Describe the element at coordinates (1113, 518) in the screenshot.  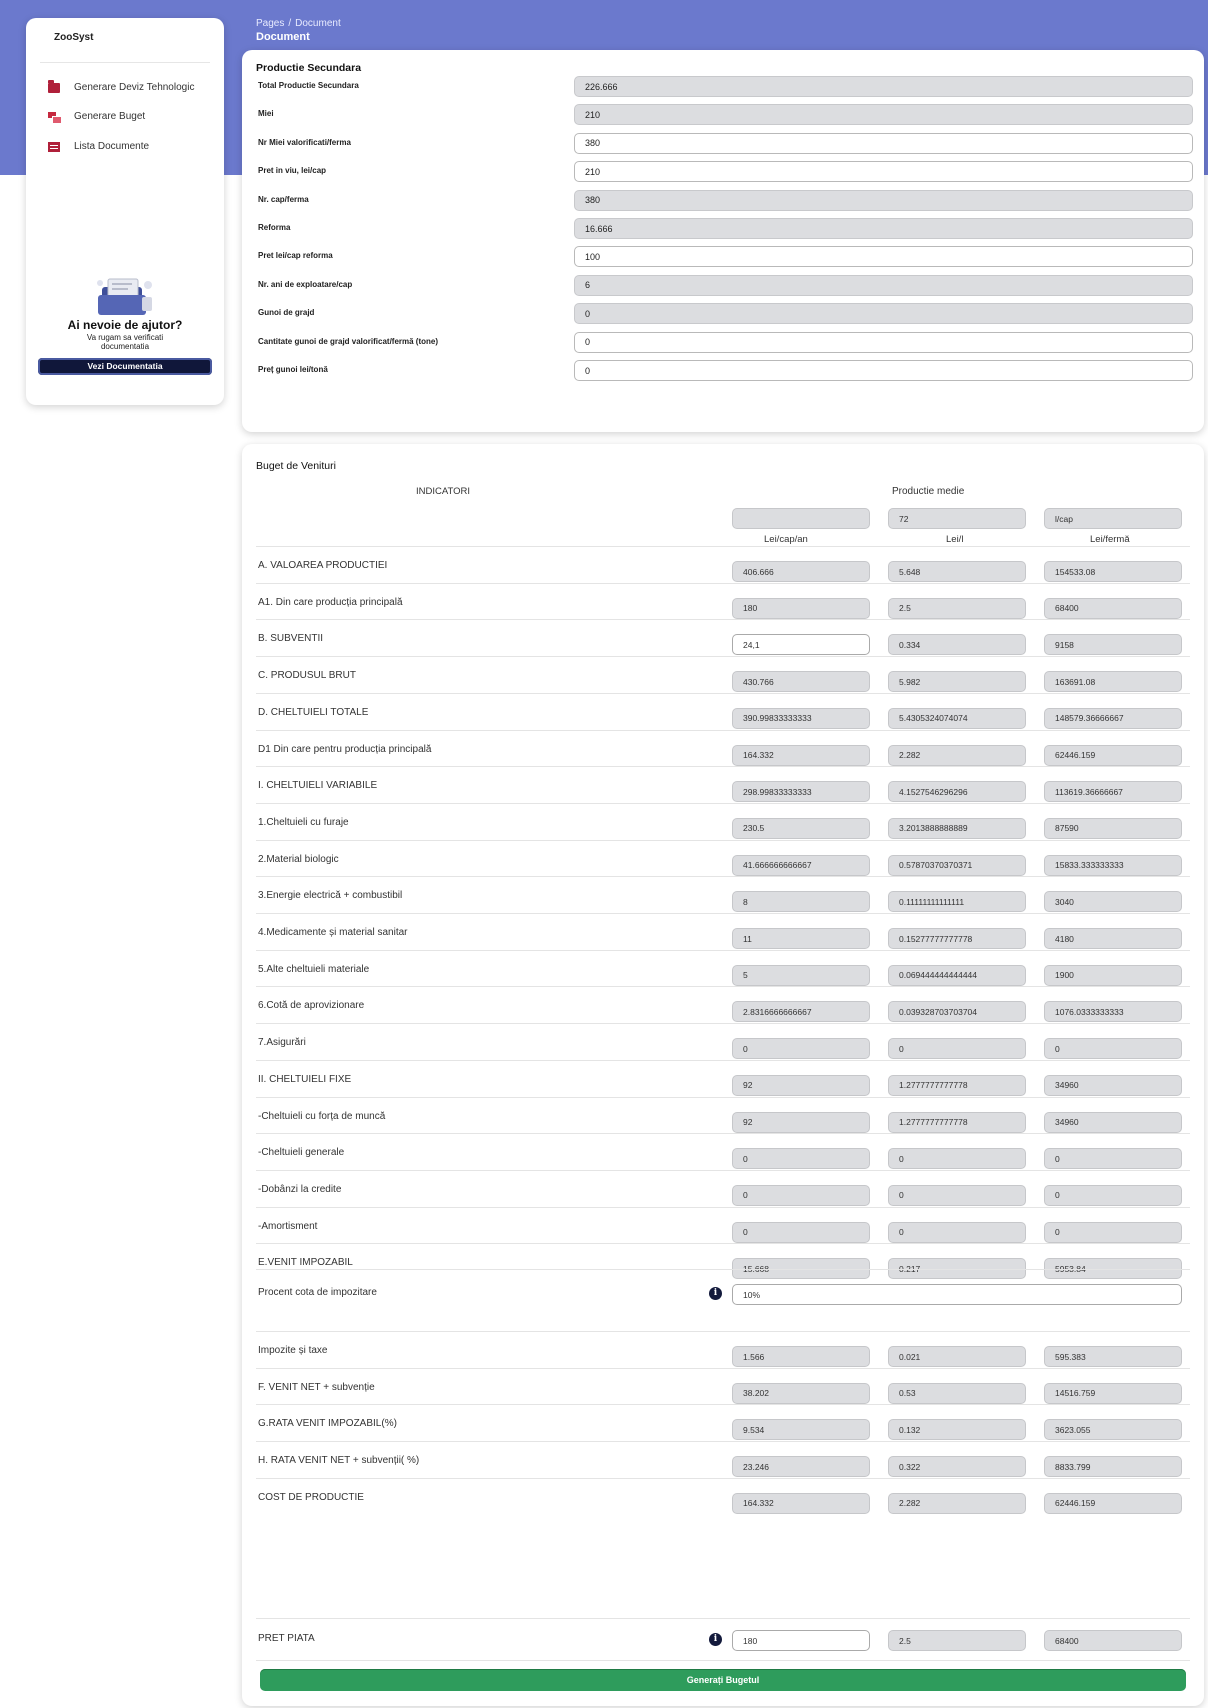
I see `productie-medie-unit-input` at that location.